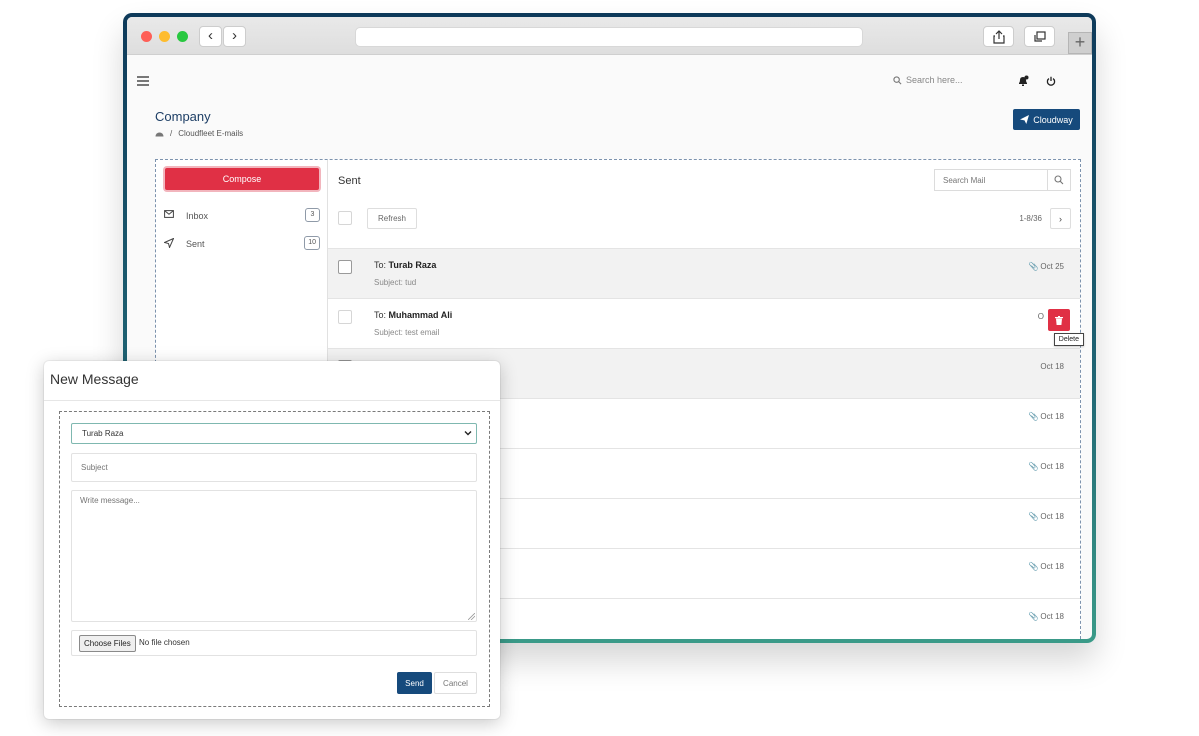 This screenshot has height=736, width=1199. I want to click on mail-date: Oct 18, so click(1052, 366).